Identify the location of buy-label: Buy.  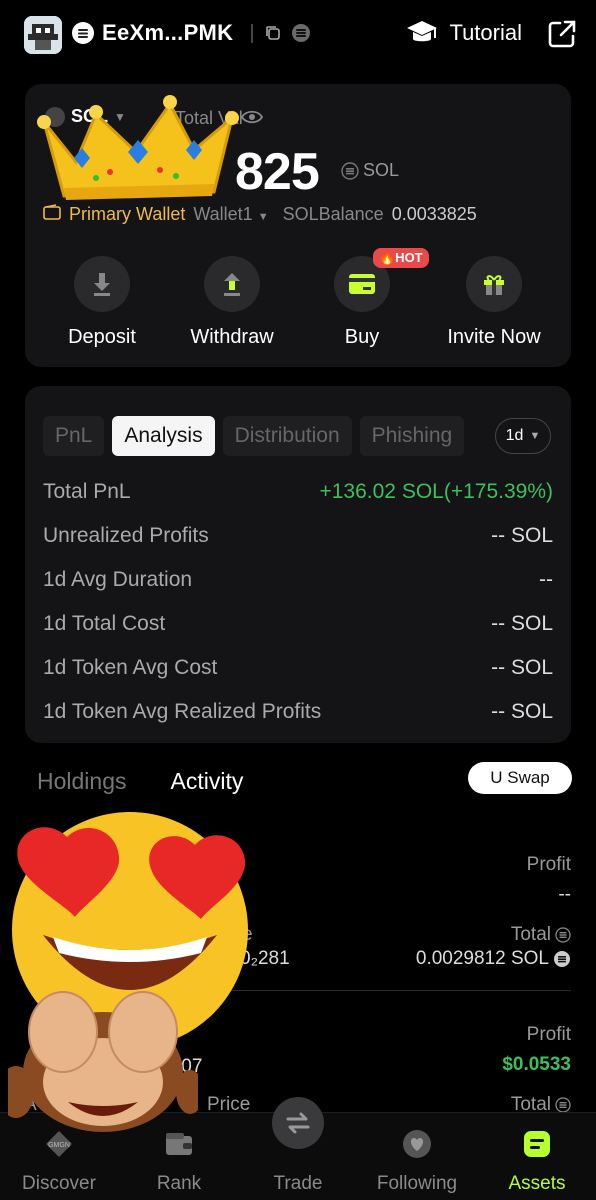
(362, 337).